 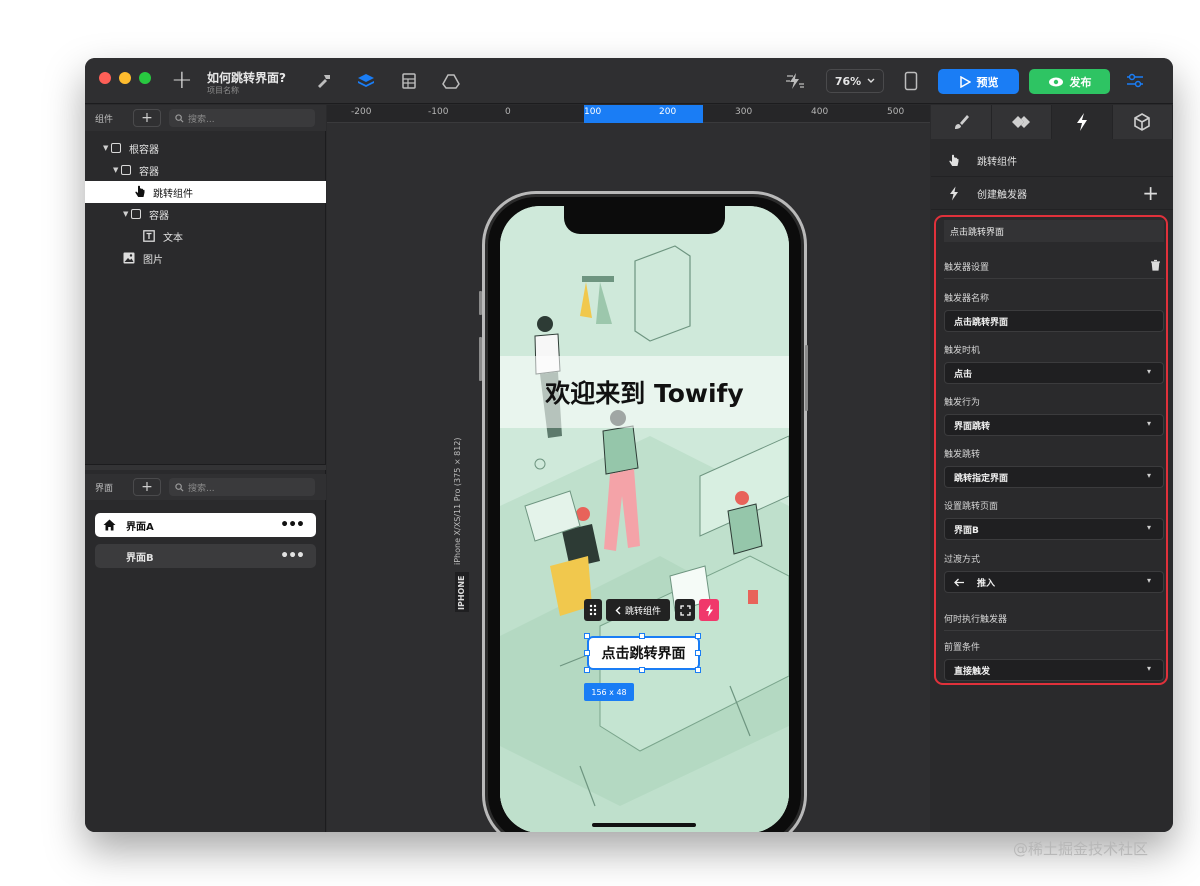 What do you see at coordinates (1081, 849) in the screenshot?
I see `watermark: @稀土掘金技术社区` at bounding box center [1081, 849].